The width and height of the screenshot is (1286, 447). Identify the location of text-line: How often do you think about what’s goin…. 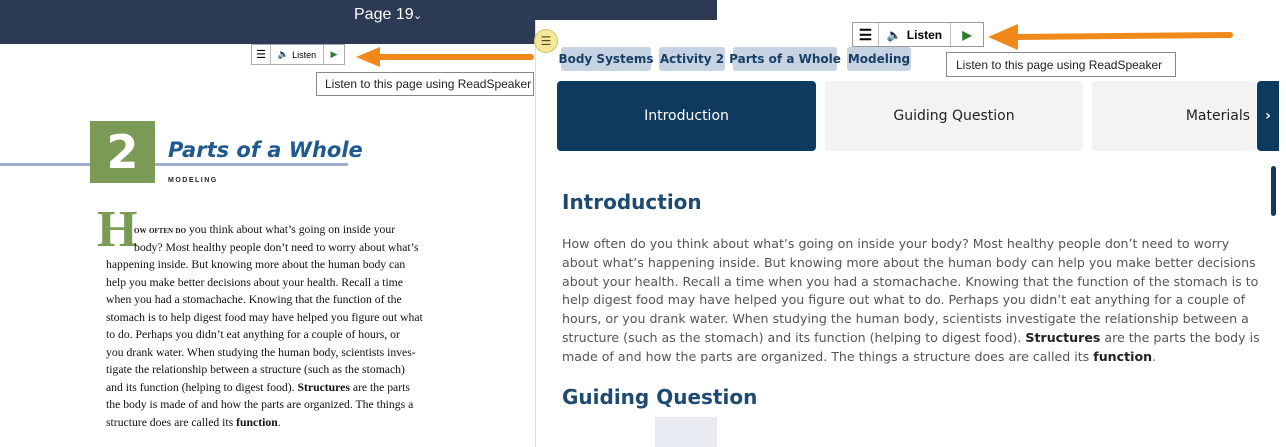
(896, 243).